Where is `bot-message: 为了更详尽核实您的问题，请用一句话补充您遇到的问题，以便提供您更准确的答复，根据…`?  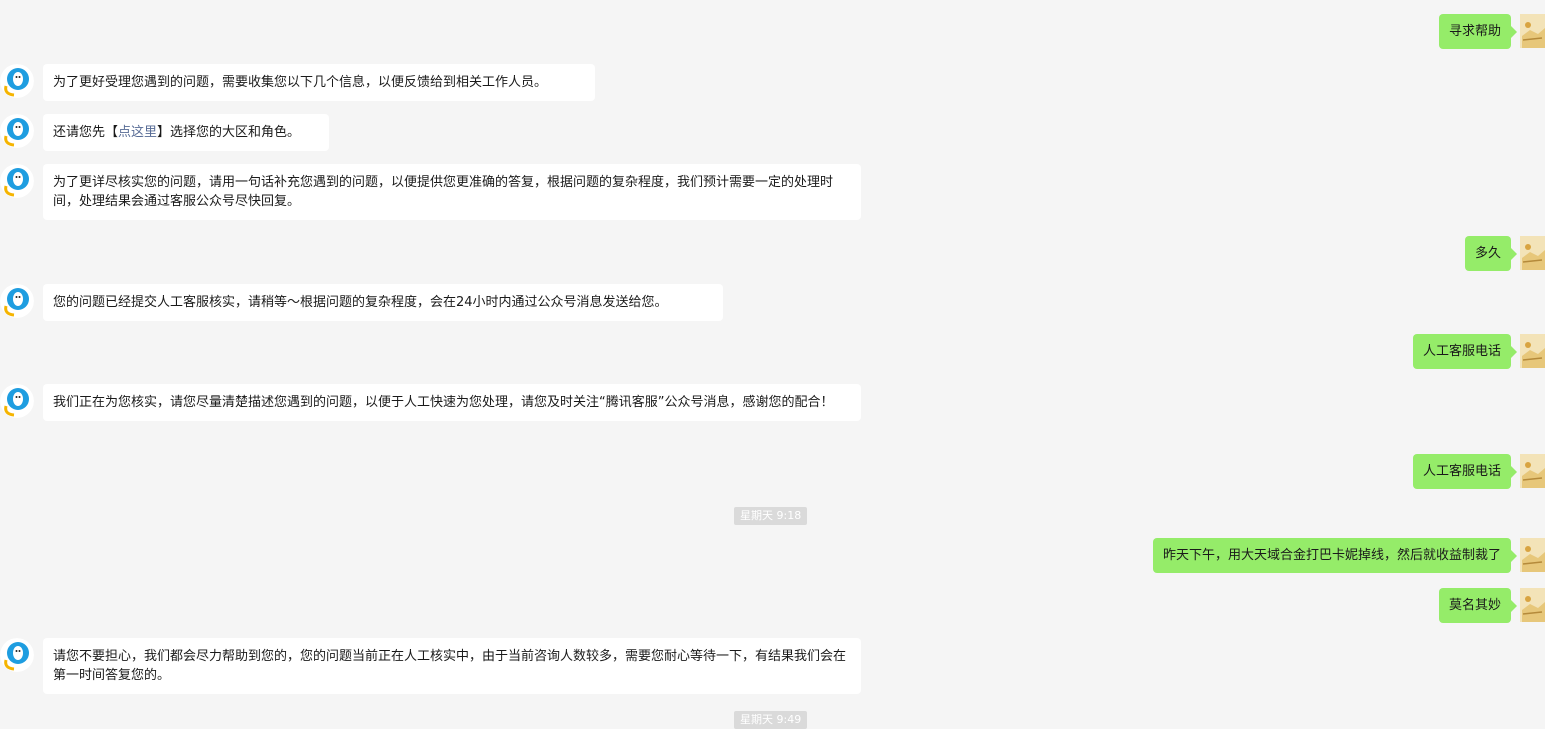
bot-message: 为了更详尽核实您的问题，请用一句话补充您遇到的问题，以便提供您更准确的答复，根据… is located at coordinates (452, 192).